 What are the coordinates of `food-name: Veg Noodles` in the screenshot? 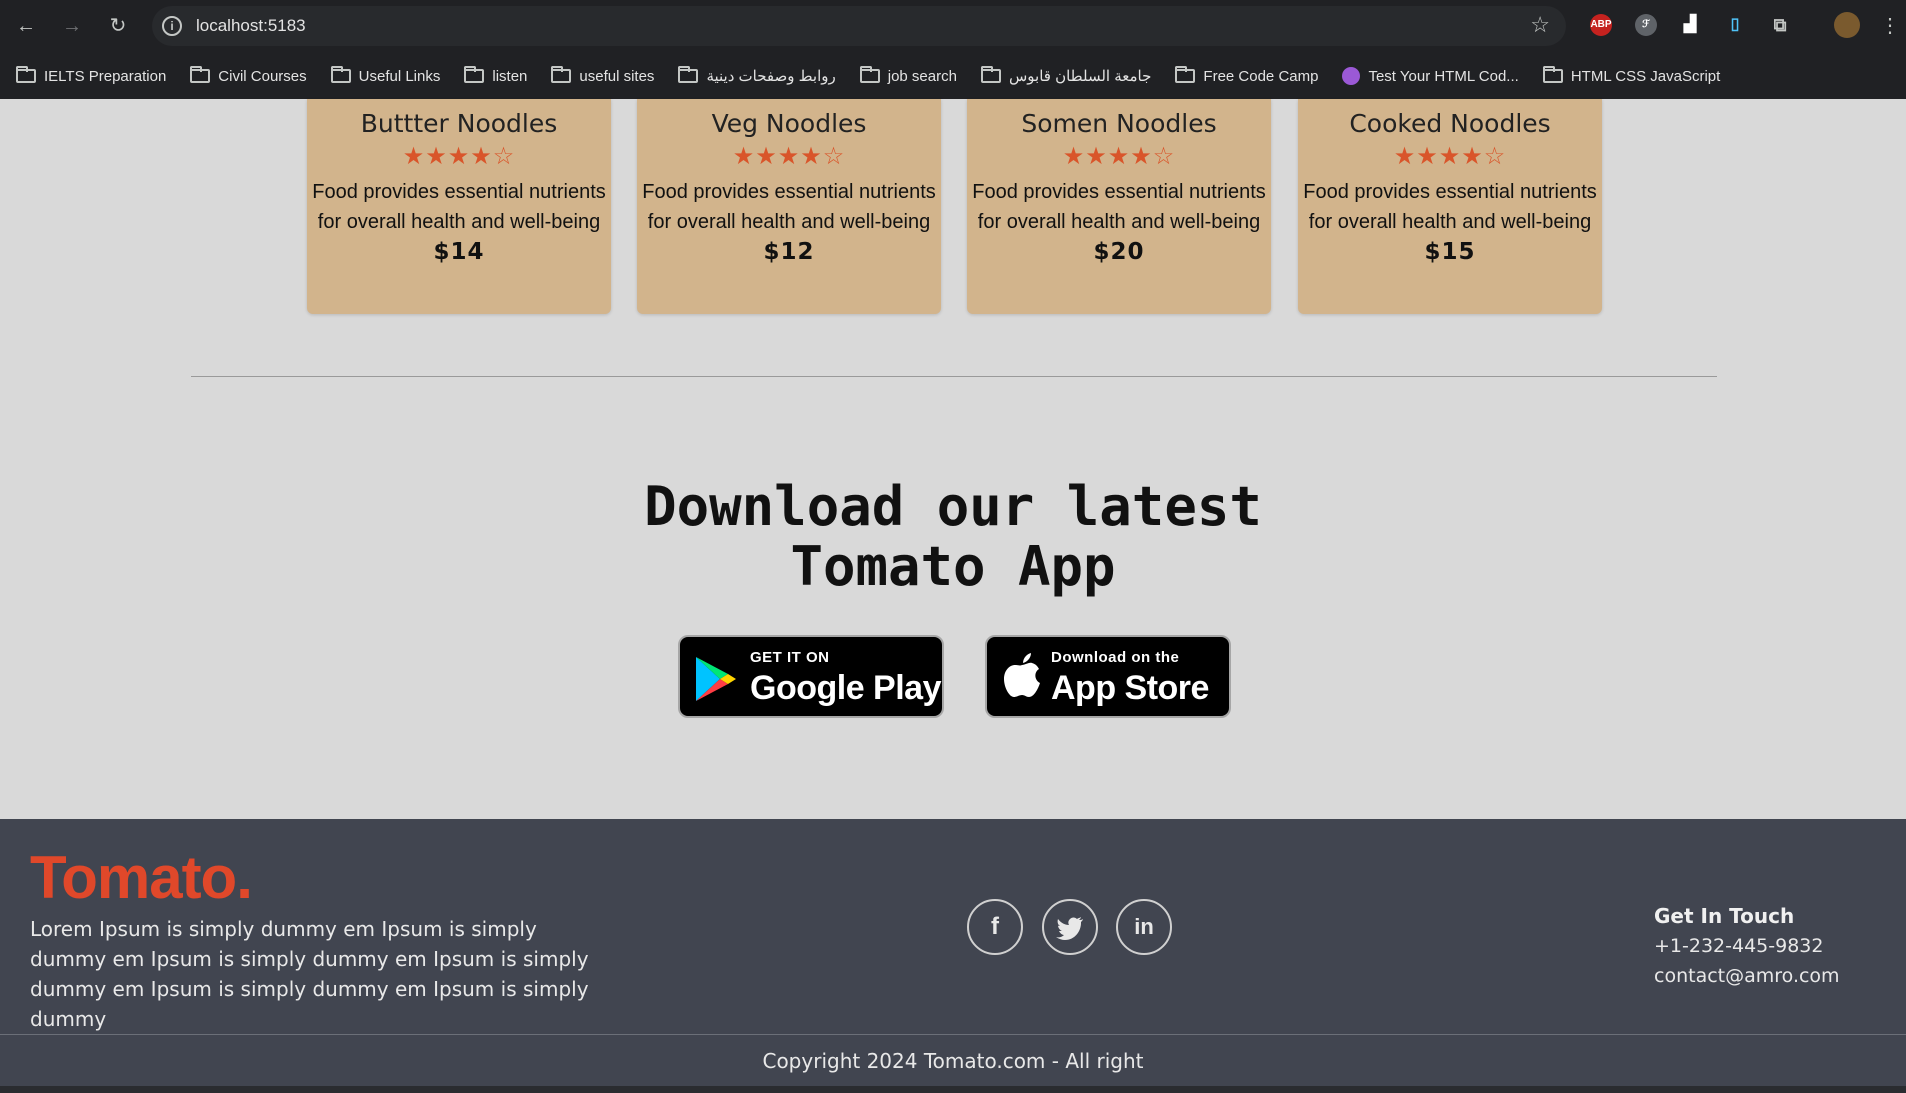 It's located at (789, 123).